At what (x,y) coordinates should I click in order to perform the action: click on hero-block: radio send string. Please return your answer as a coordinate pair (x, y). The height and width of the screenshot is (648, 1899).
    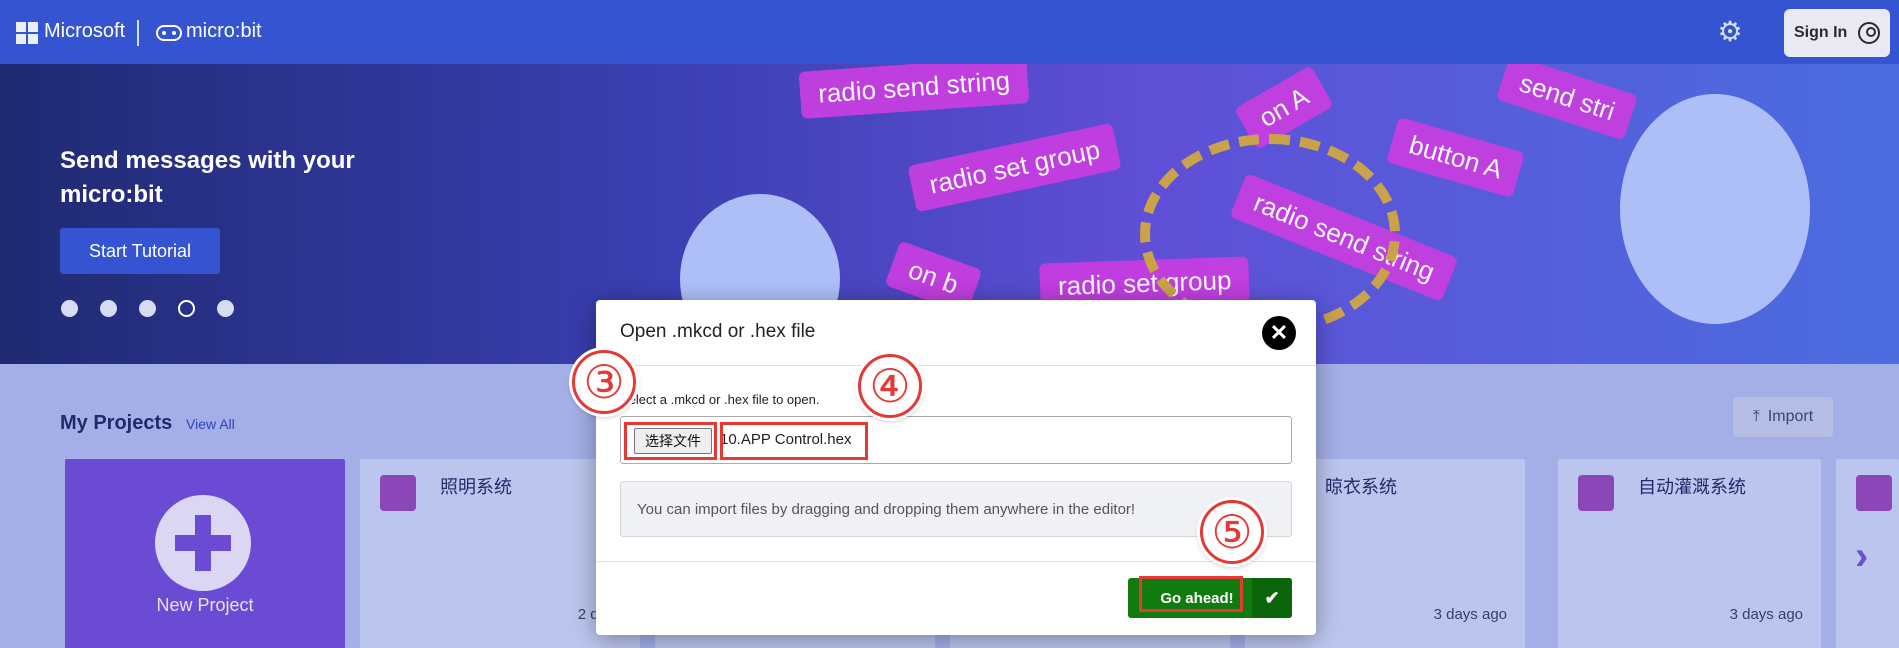
    Looking at the image, I should click on (914, 91).